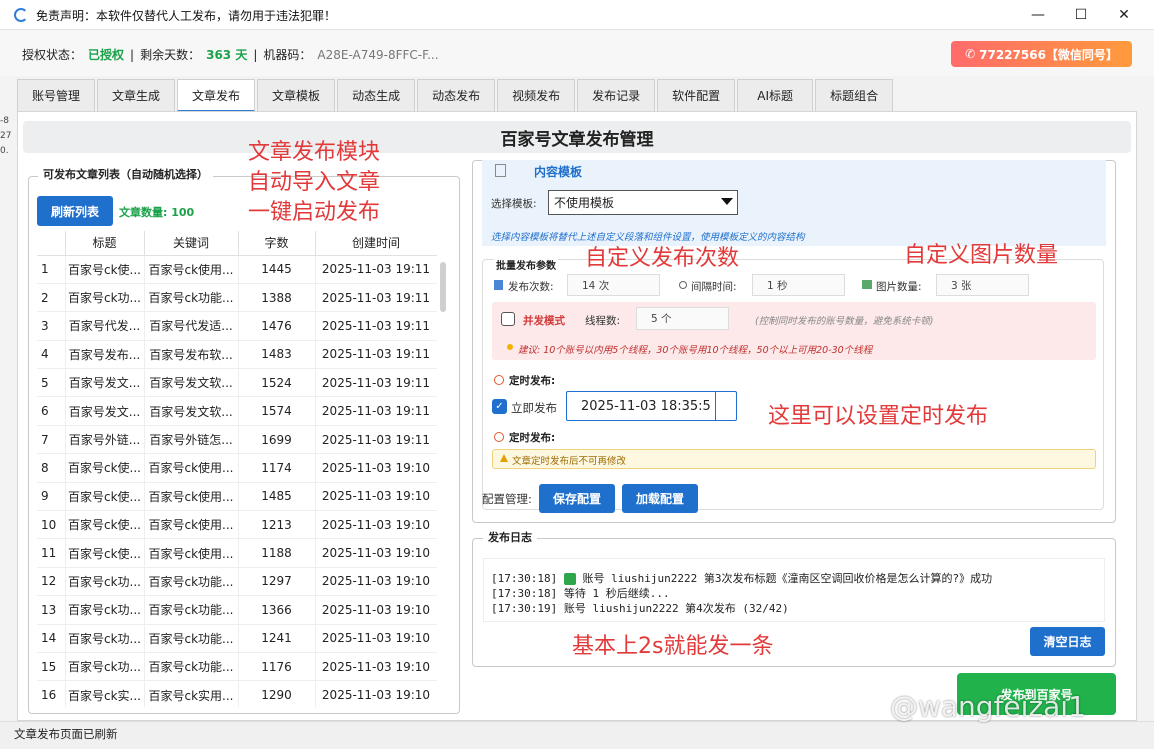 The height and width of the screenshot is (749, 1154). Describe the element at coordinates (277, 582) in the screenshot. I see `wordcount-cell: 1297` at that location.